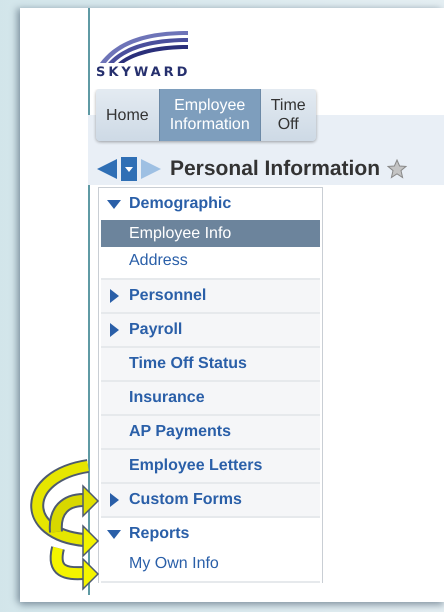  I want to click on menu-section: Employee Letters, so click(210, 466).